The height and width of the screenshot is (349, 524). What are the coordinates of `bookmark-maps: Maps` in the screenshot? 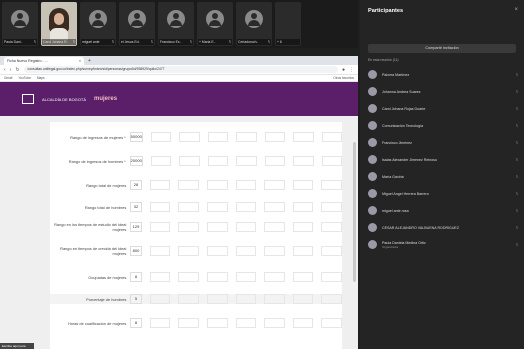 It's located at (41, 78).